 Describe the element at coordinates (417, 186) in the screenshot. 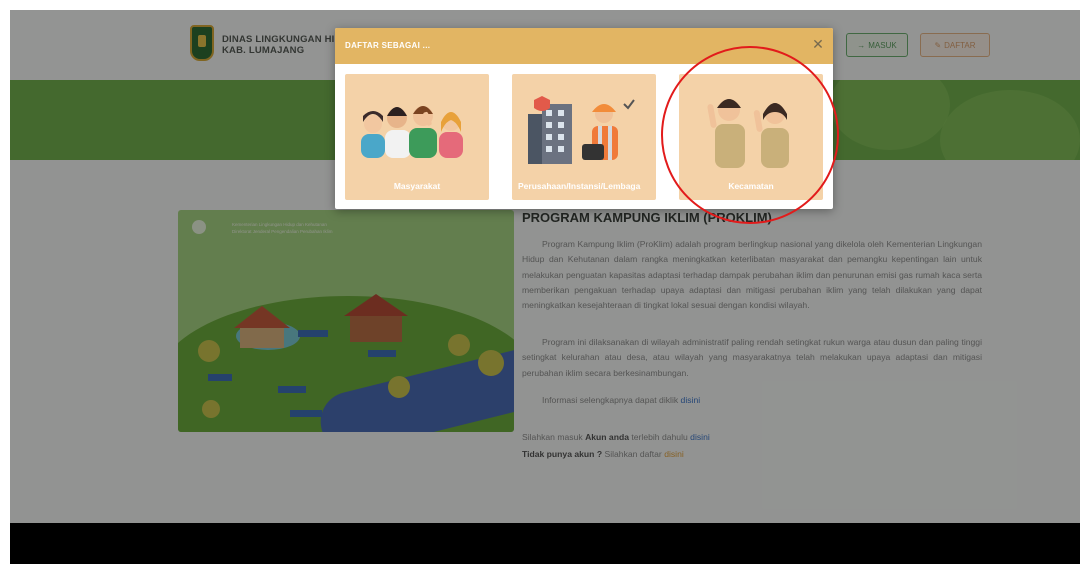

I see `option-label: Masyarakat` at that location.